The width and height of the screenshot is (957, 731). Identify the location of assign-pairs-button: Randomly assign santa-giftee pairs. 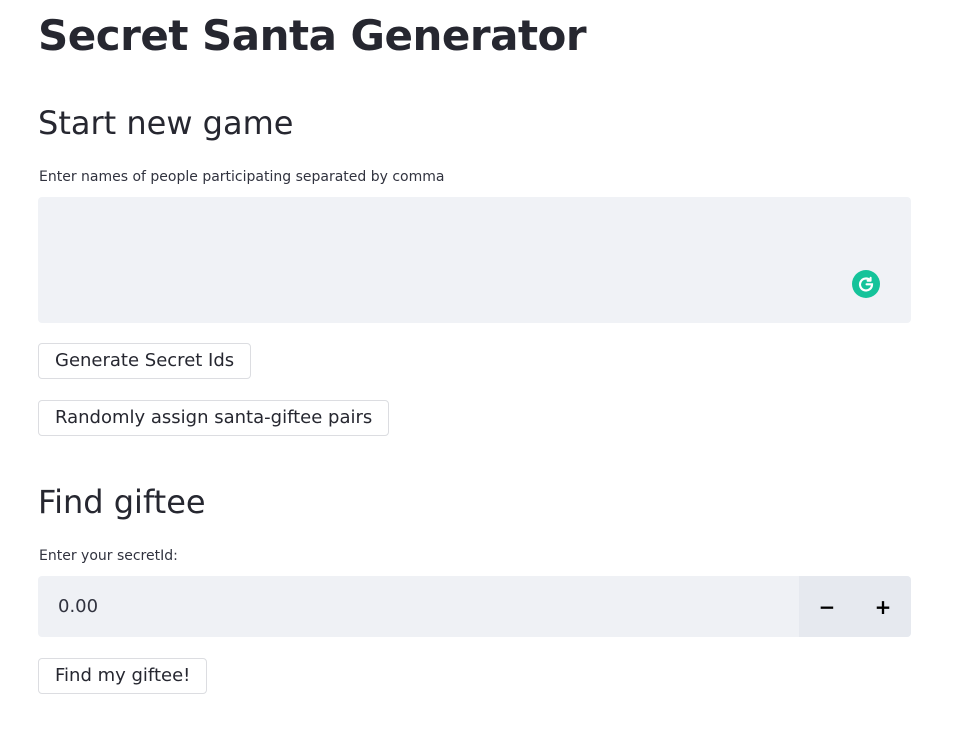
(214, 418).